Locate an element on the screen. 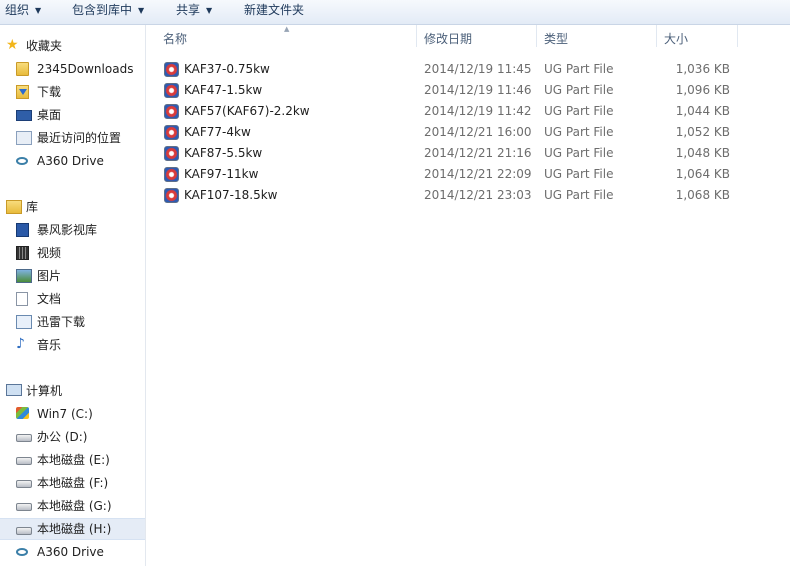 Image resolution: width=790 pixels, height=566 pixels. nav-favorites: ★ 收藏夹 is located at coordinates (72, 46).